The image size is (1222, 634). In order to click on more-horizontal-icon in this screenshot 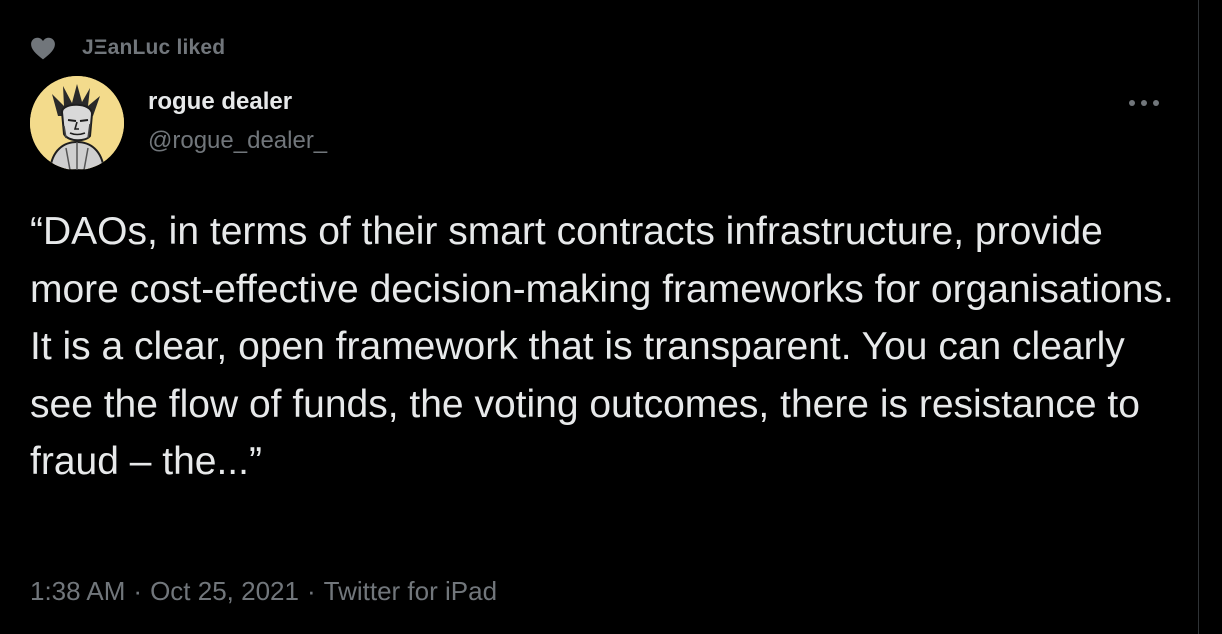, I will do `click(1144, 103)`.